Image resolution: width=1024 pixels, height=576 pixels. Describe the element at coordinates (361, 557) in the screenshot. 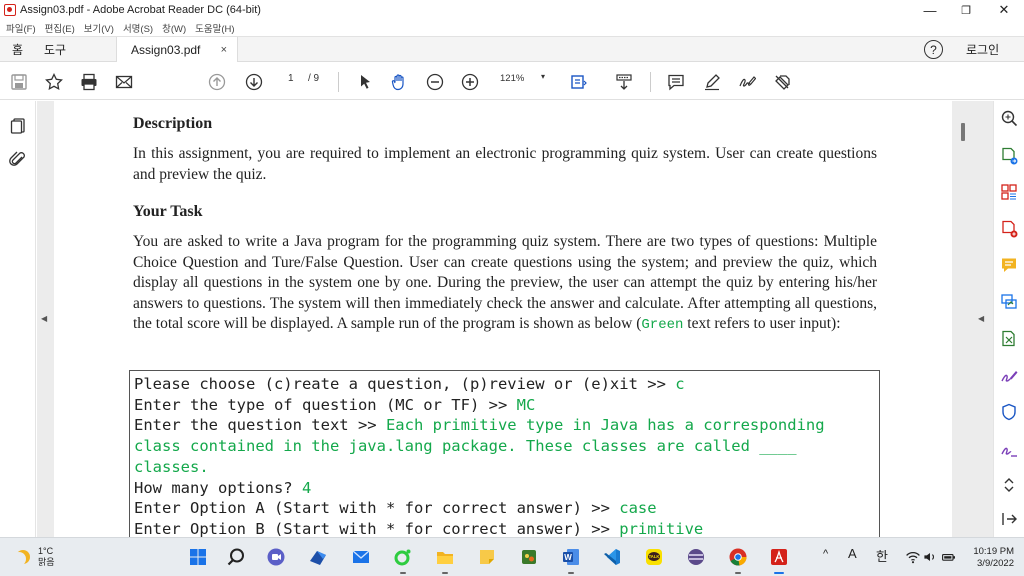

I see `mail-app-icon` at that location.